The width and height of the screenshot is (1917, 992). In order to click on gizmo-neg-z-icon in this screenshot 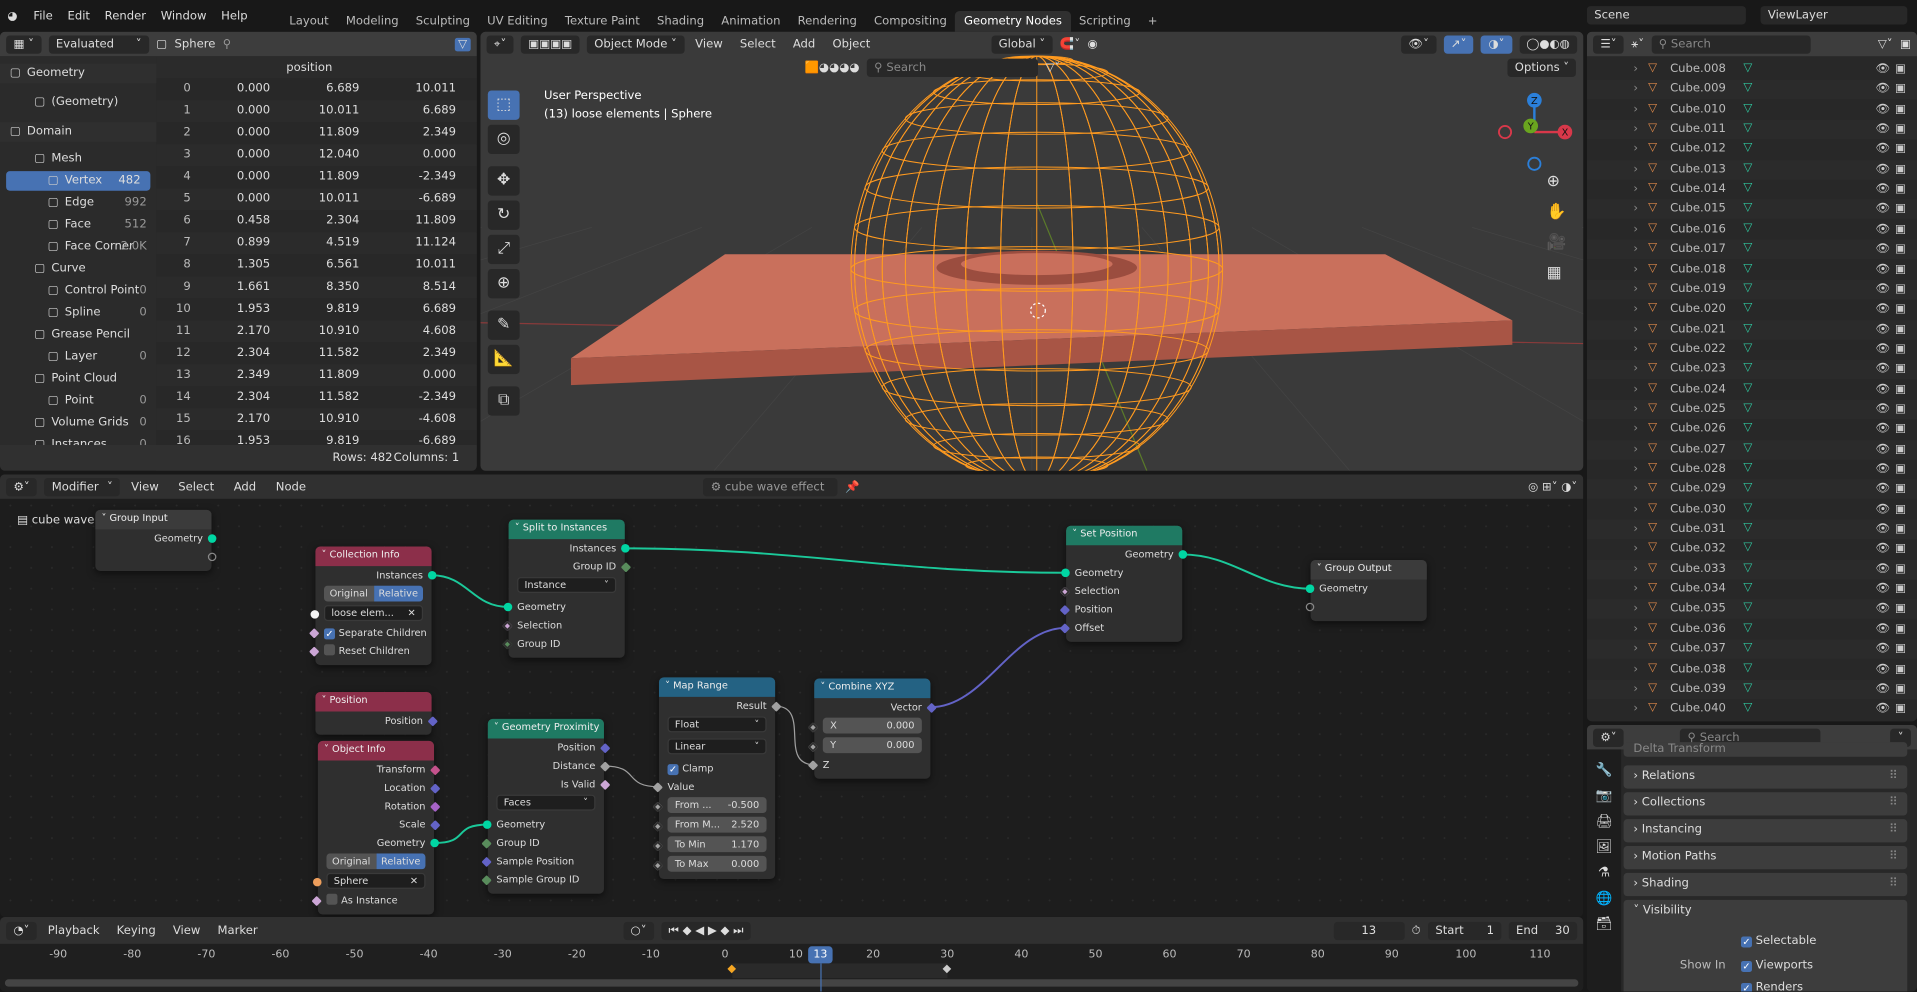, I will do `click(1534, 163)`.